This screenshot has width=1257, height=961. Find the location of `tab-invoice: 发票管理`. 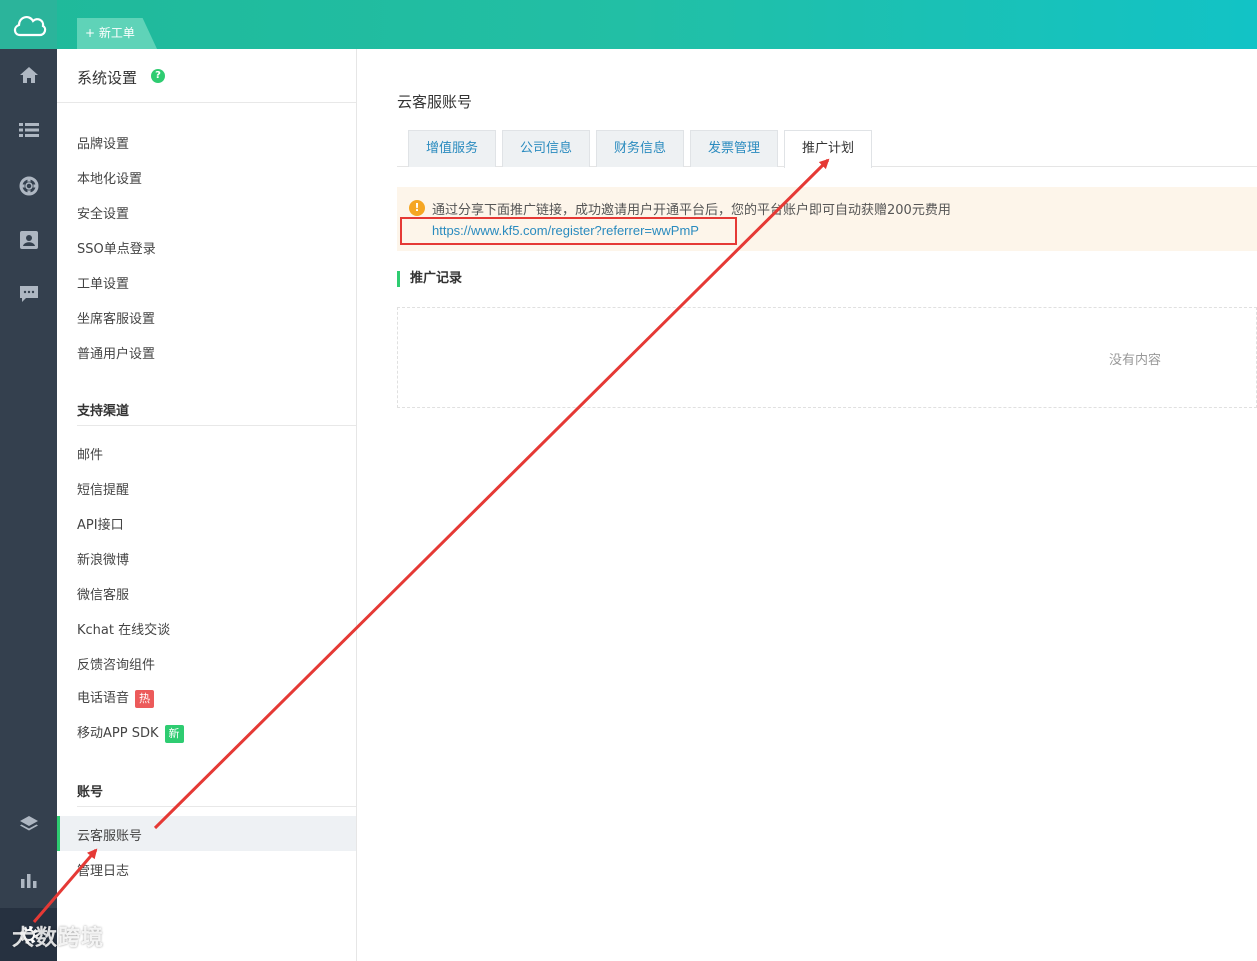

tab-invoice: 发票管理 is located at coordinates (734, 148).